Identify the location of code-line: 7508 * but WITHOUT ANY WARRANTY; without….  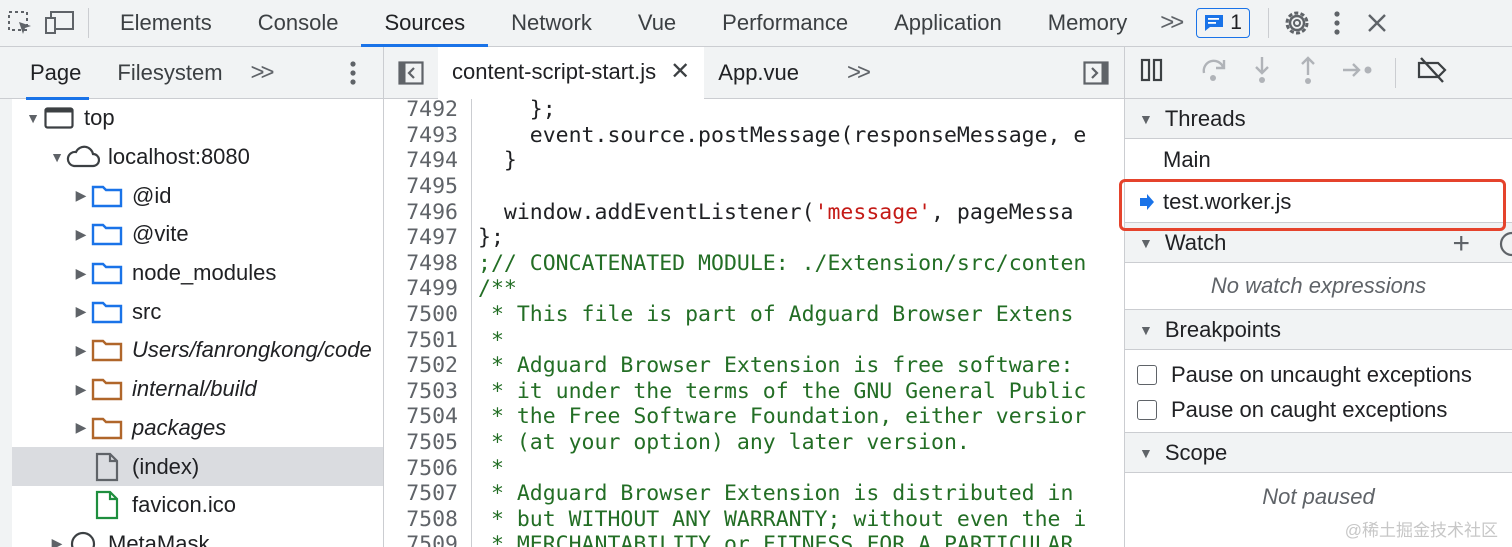
(735, 520).